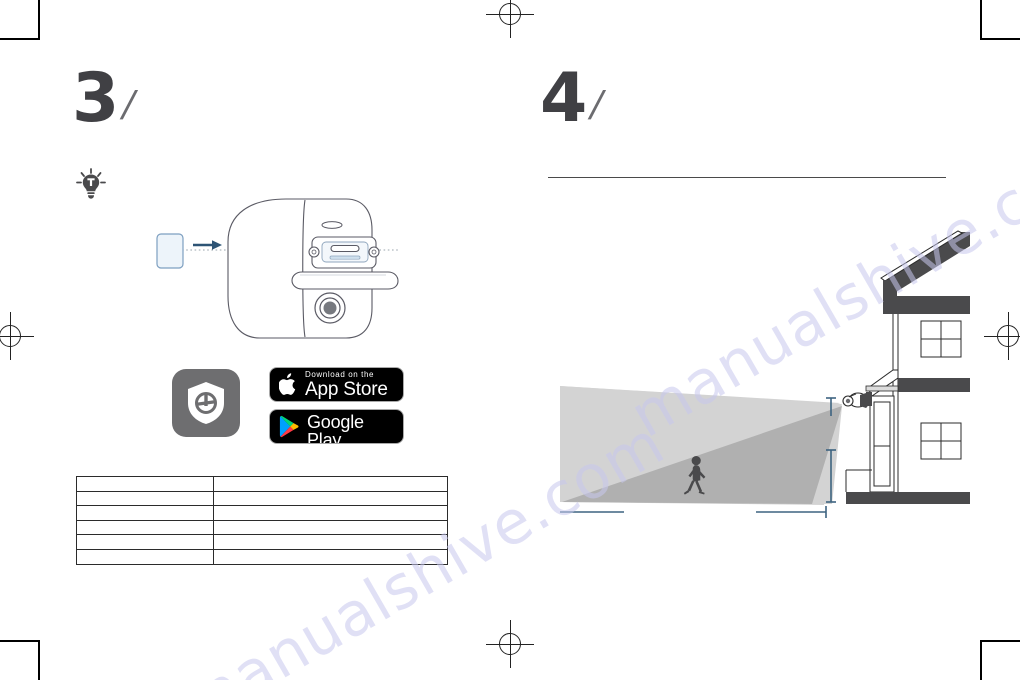  What do you see at coordinates (857, 400) in the screenshot?
I see `mounted-camera-icon` at bounding box center [857, 400].